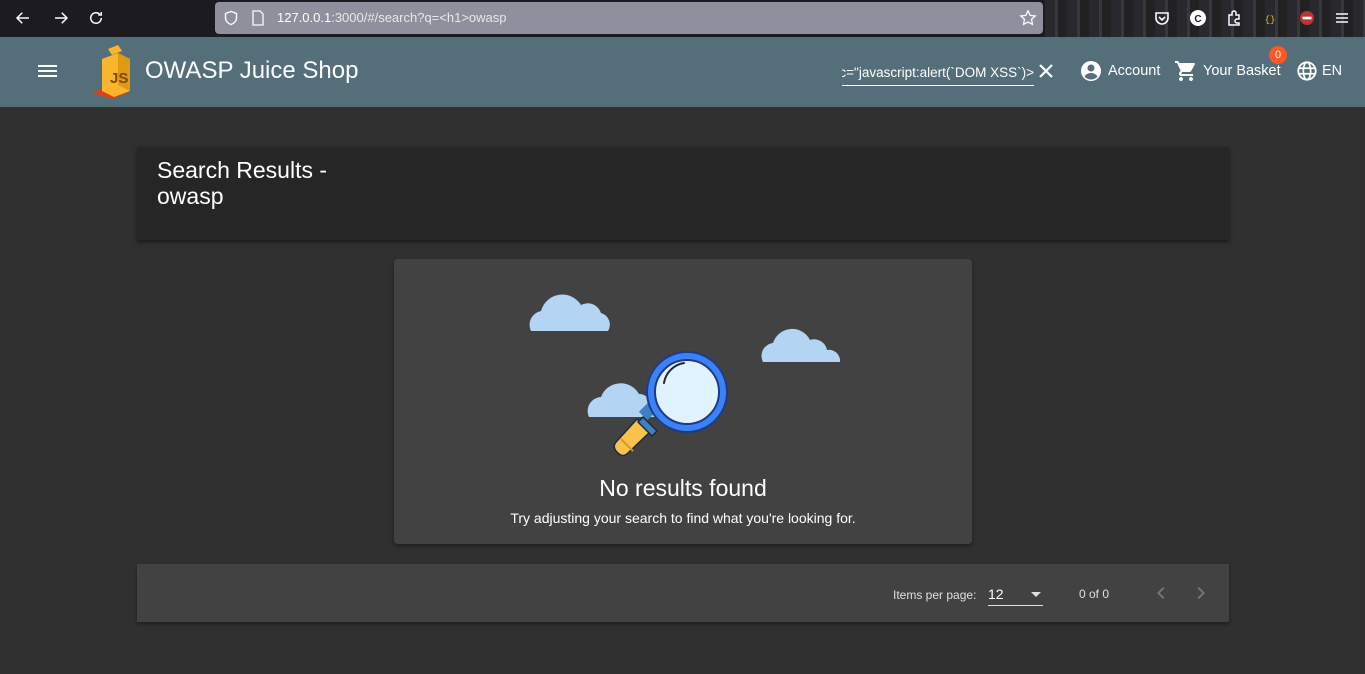 This screenshot has height=674, width=1365. I want to click on chevron-left-icon, so click(1161, 593).